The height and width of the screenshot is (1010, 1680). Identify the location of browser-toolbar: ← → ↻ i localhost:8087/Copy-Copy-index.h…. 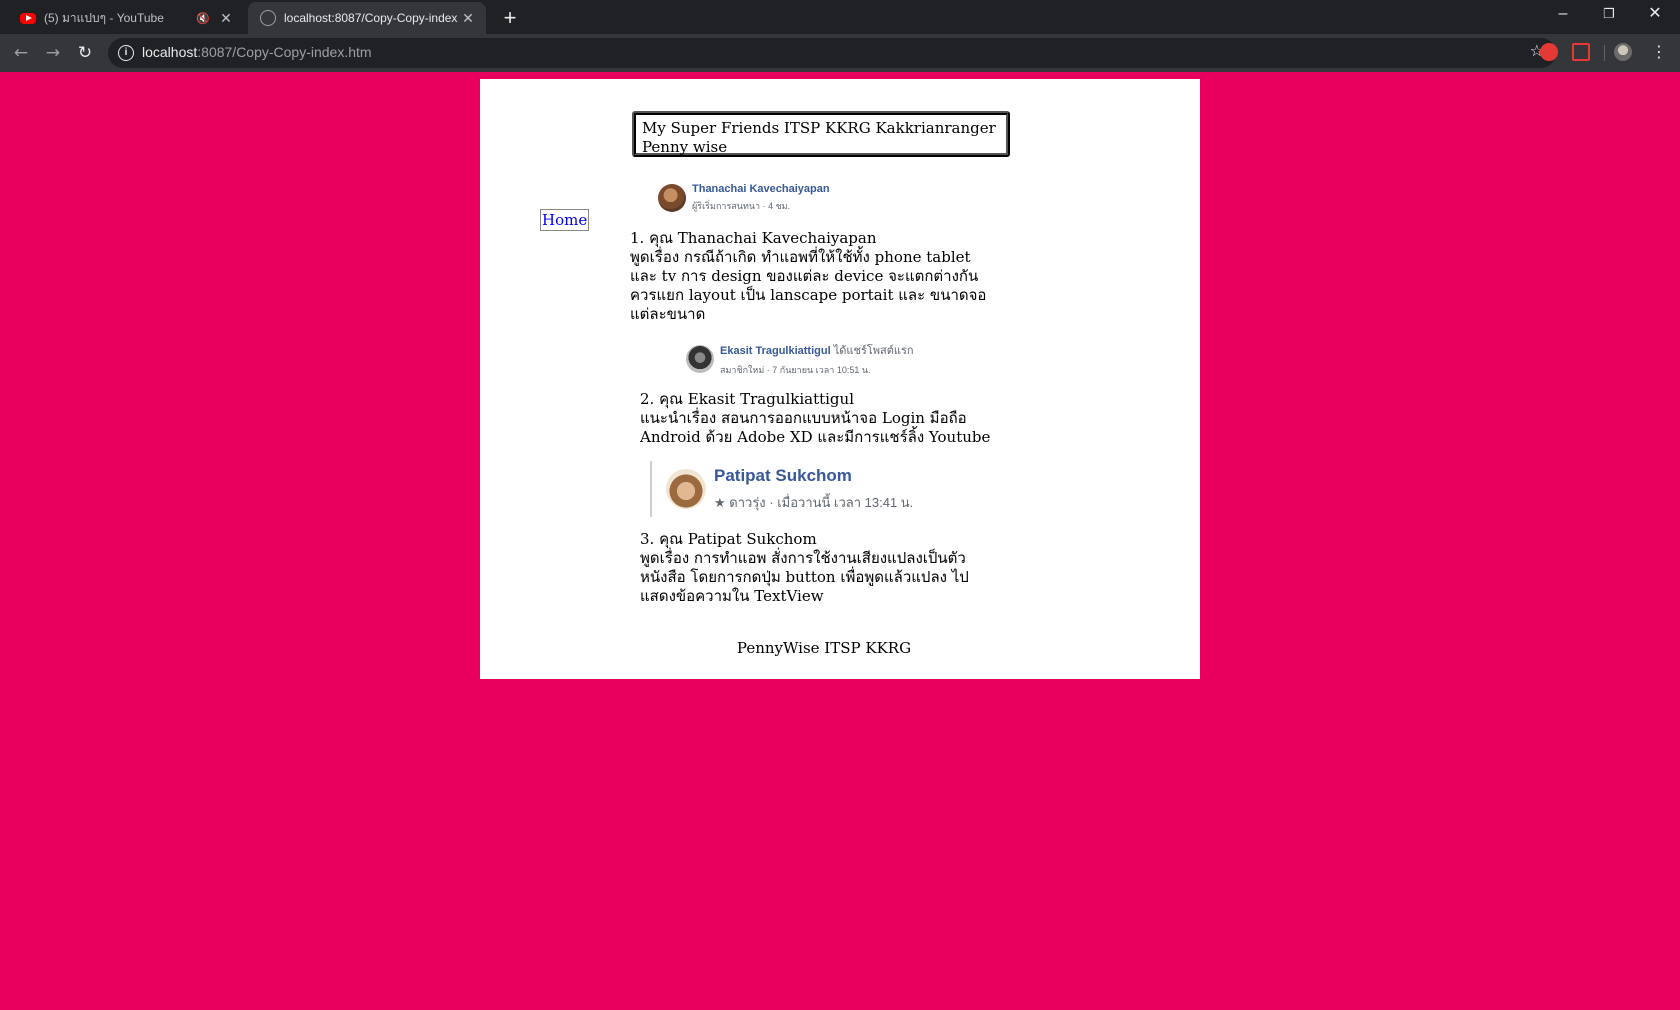
(840, 53).